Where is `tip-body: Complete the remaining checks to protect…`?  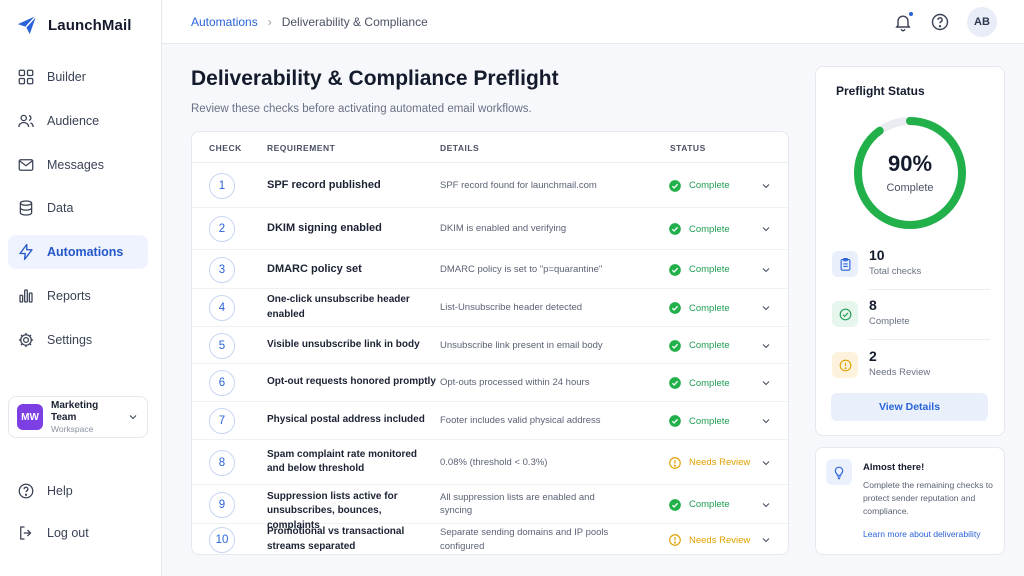 tip-body: Complete the remaining checks to protect… is located at coordinates (928, 498).